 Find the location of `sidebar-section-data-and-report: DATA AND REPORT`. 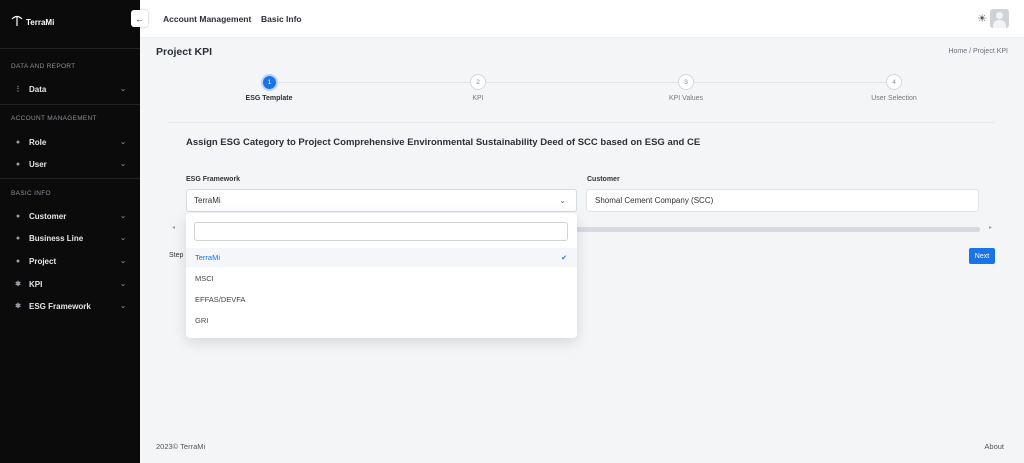

sidebar-section-data-and-report: DATA AND REPORT is located at coordinates (43, 66).